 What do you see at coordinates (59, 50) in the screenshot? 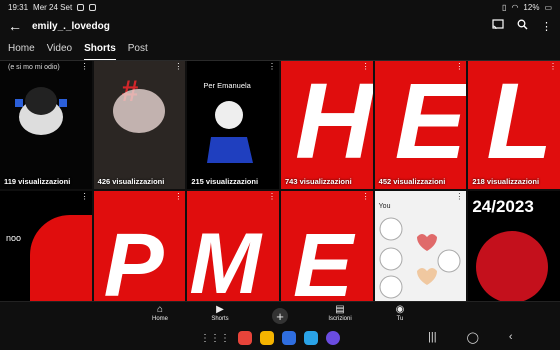
I see `tab-video: Video` at bounding box center [59, 50].